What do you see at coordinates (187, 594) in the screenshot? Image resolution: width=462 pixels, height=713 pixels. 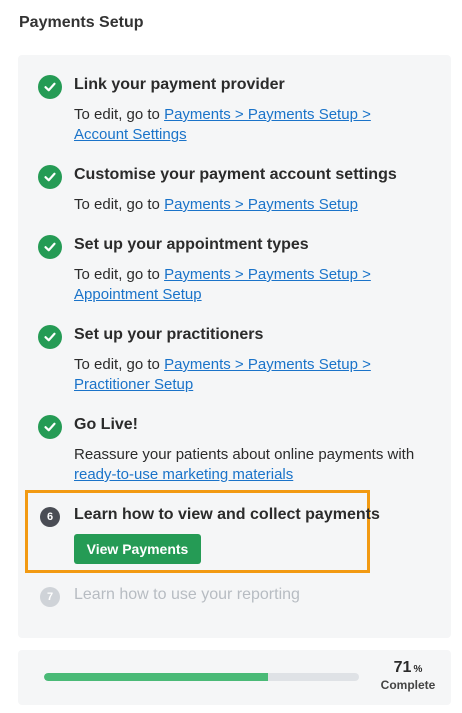 I see `step-title: Learn how to use your reporting` at bounding box center [187, 594].